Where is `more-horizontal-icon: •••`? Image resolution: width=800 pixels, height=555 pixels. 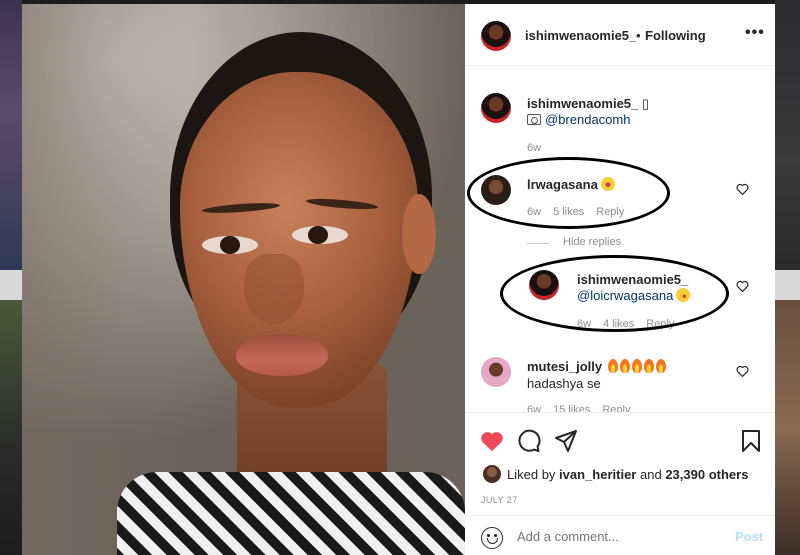
more-horizontal-icon: ••• is located at coordinates (755, 33).